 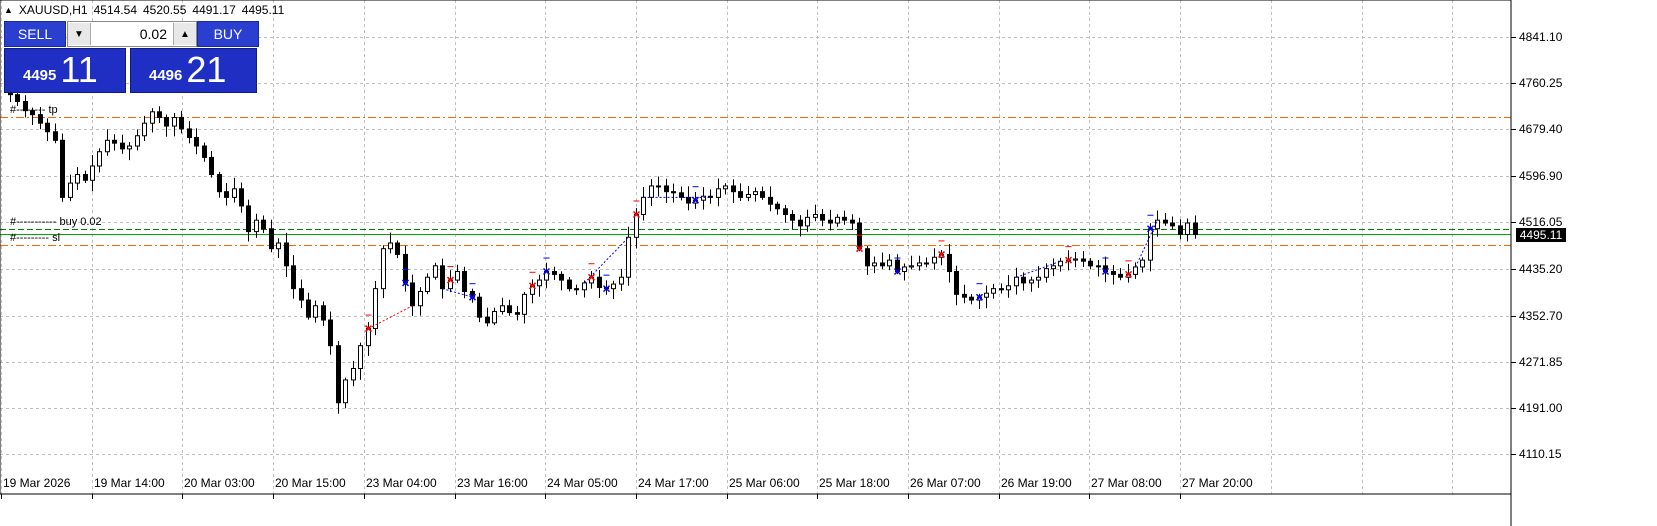 I want to click on time-tick-label: 19 Mar 14:00, so click(x=129, y=483).